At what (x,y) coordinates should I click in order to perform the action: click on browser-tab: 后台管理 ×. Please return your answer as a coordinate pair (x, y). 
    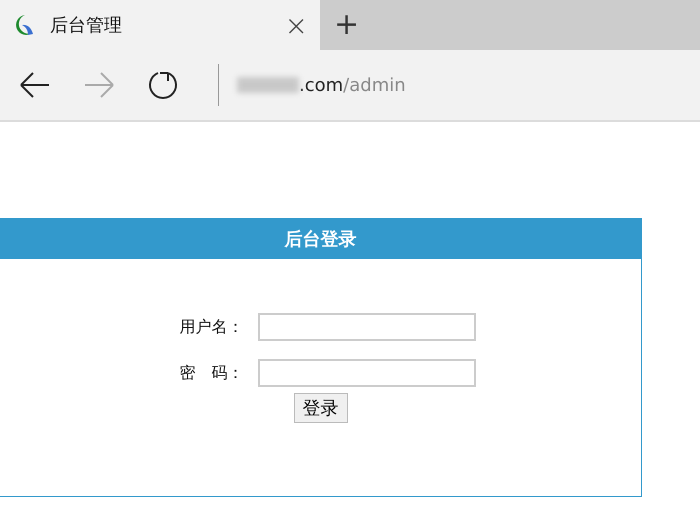
    Looking at the image, I should click on (160, 25).